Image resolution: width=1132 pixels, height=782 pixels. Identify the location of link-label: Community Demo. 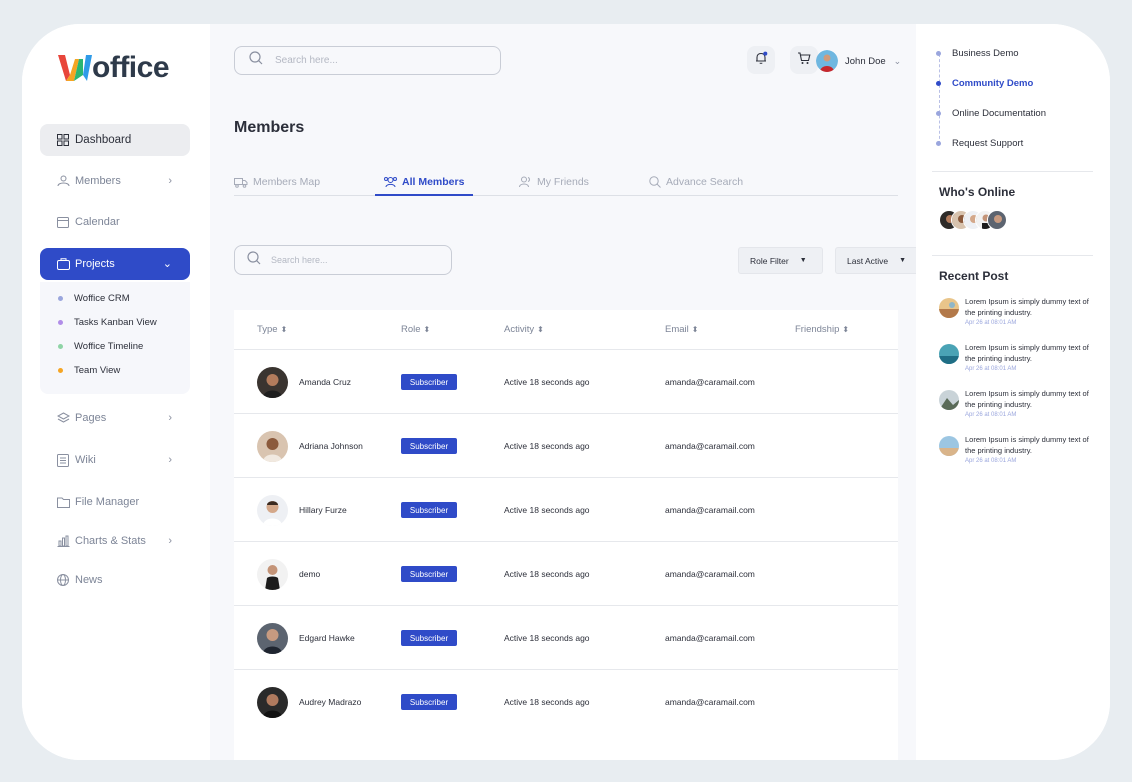
(993, 83).